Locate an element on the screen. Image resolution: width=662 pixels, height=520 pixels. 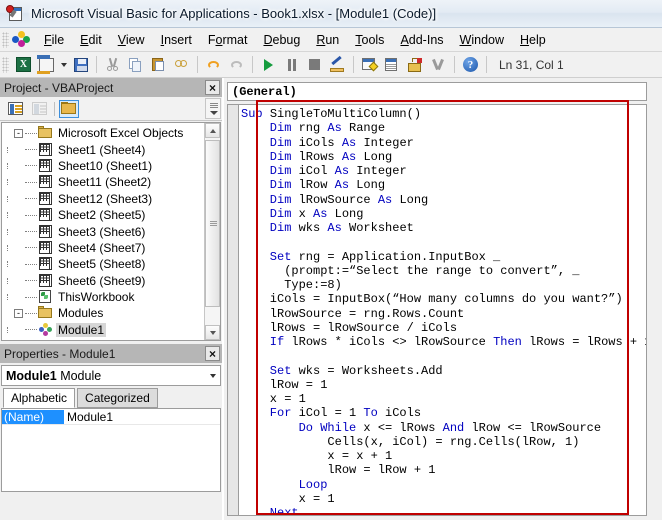
code-line: Cells(x, iCol) = rng.Cells(lRow, 1) is located at coordinates (410, 441).